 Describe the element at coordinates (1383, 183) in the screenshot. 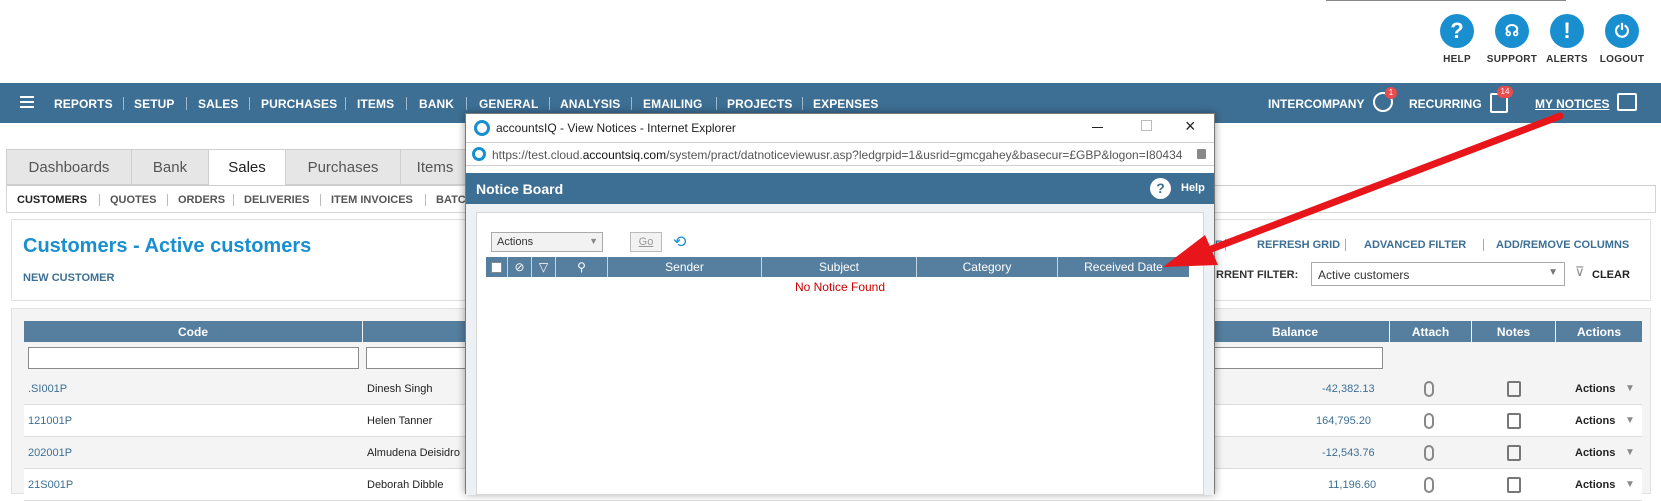

I see `arrow-shaft` at that location.